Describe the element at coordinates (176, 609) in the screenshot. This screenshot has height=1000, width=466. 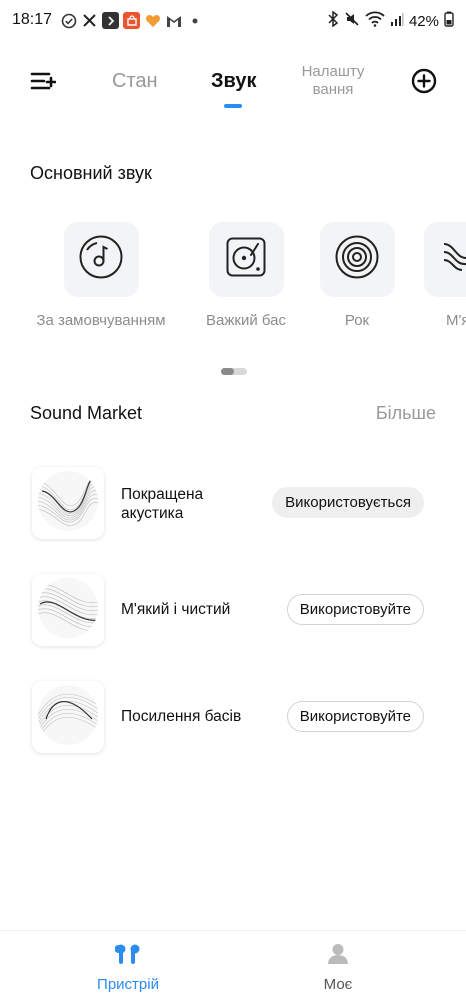
I see `market-item-name: М'який і чистий` at that location.